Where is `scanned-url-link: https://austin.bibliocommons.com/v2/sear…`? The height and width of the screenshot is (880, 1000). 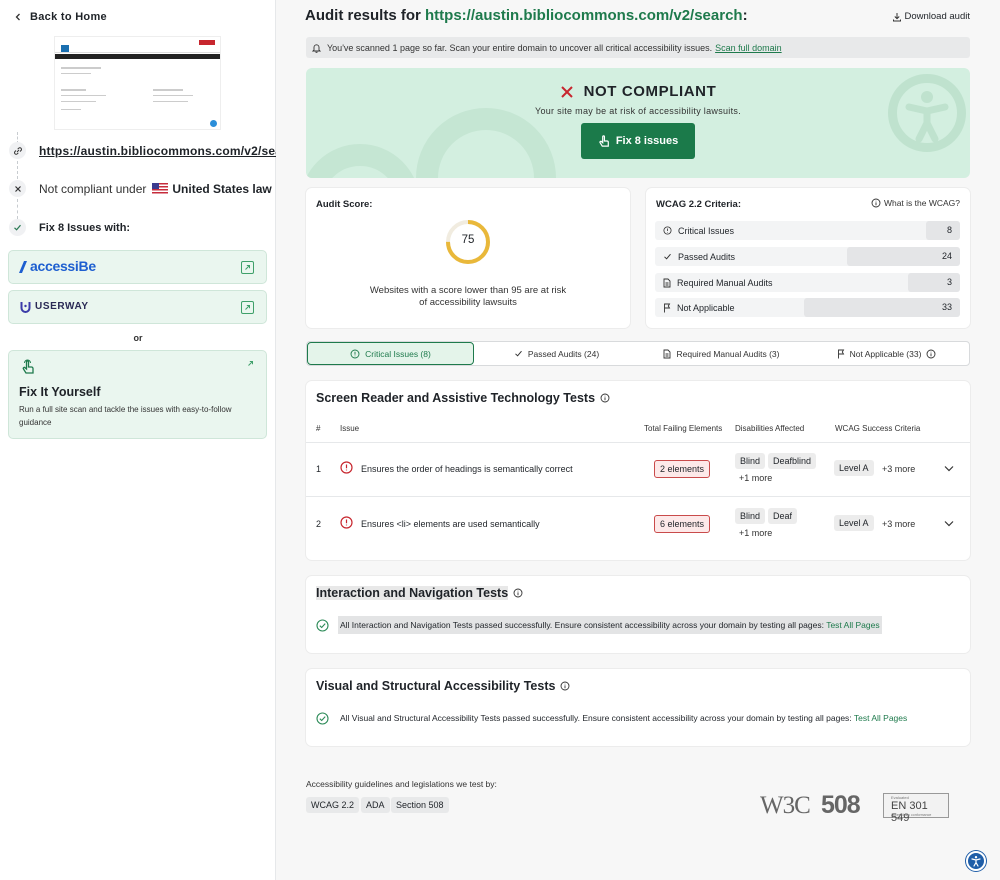
scanned-url-link: https://austin.bibliocommons.com/v2/sear… is located at coordinates (170, 151).